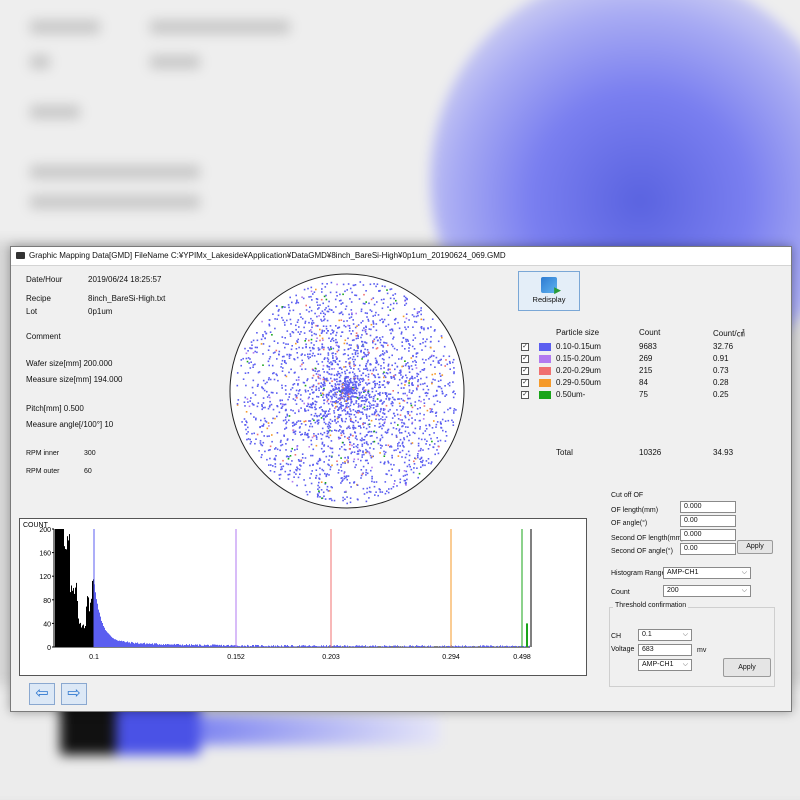  Describe the element at coordinates (665, 650) in the screenshot. I see `voltage-input: 683` at that location.